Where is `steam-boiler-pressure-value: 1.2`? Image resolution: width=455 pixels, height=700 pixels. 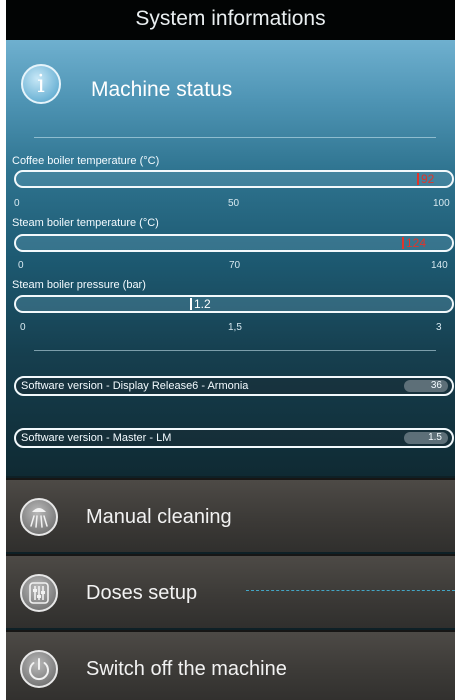 steam-boiler-pressure-value: 1.2 is located at coordinates (202, 304).